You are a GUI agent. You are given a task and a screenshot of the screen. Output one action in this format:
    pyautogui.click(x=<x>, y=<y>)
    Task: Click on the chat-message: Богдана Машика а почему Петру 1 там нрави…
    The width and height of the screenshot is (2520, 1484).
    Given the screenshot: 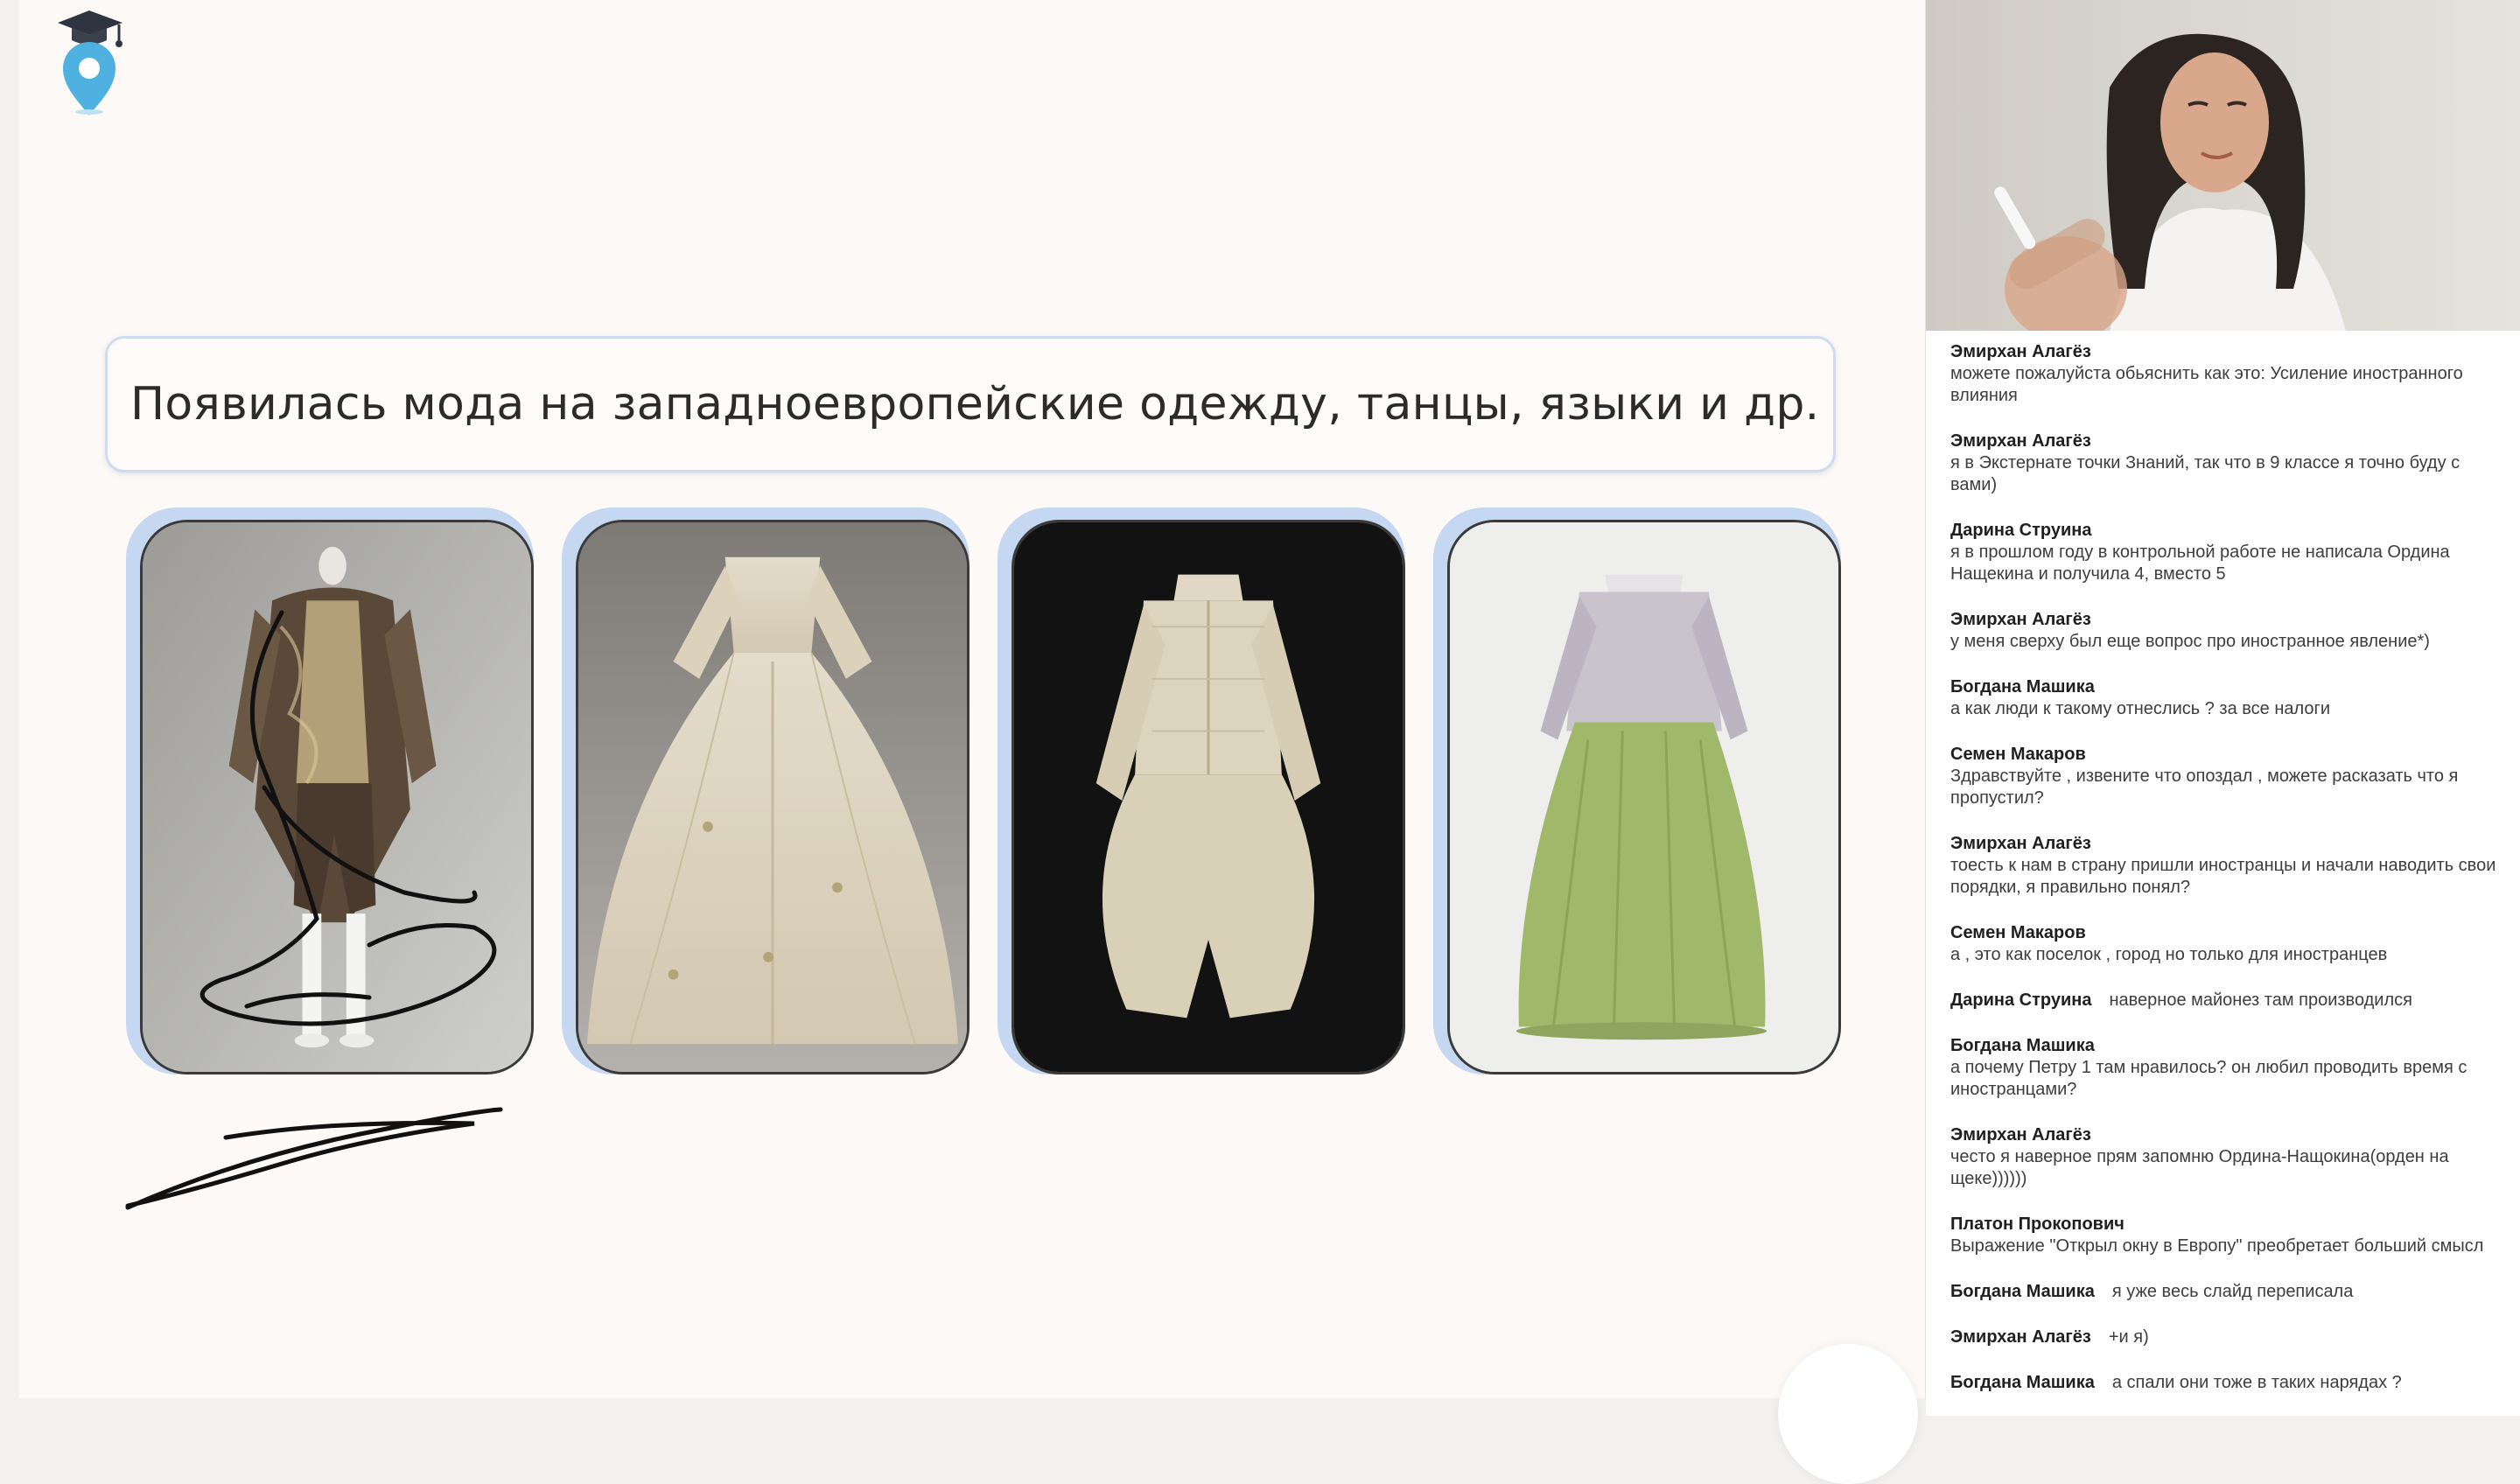 What is the action you would take?
    pyautogui.click(x=2230, y=1068)
    